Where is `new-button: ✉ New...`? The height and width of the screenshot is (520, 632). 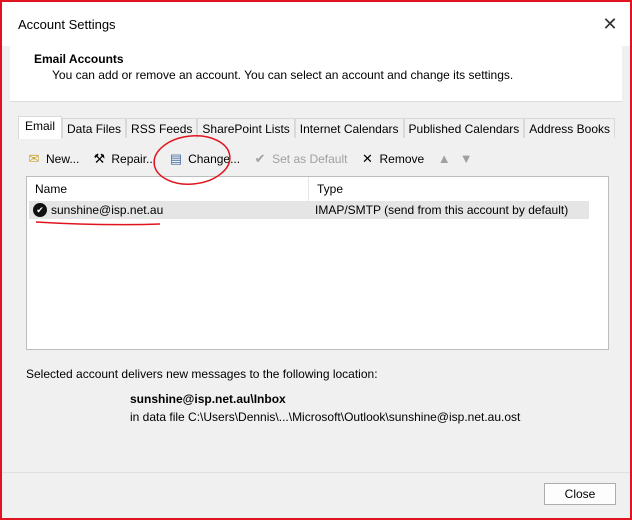
new-button: ✉ New... is located at coordinates (53, 159).